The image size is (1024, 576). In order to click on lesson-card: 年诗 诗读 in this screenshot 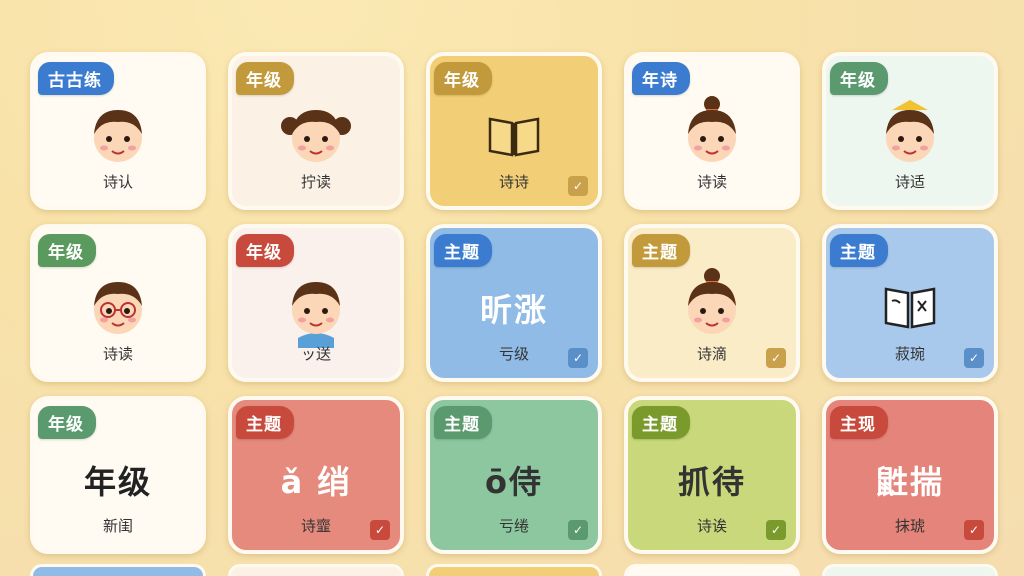, I will do `click(712, 131)`.